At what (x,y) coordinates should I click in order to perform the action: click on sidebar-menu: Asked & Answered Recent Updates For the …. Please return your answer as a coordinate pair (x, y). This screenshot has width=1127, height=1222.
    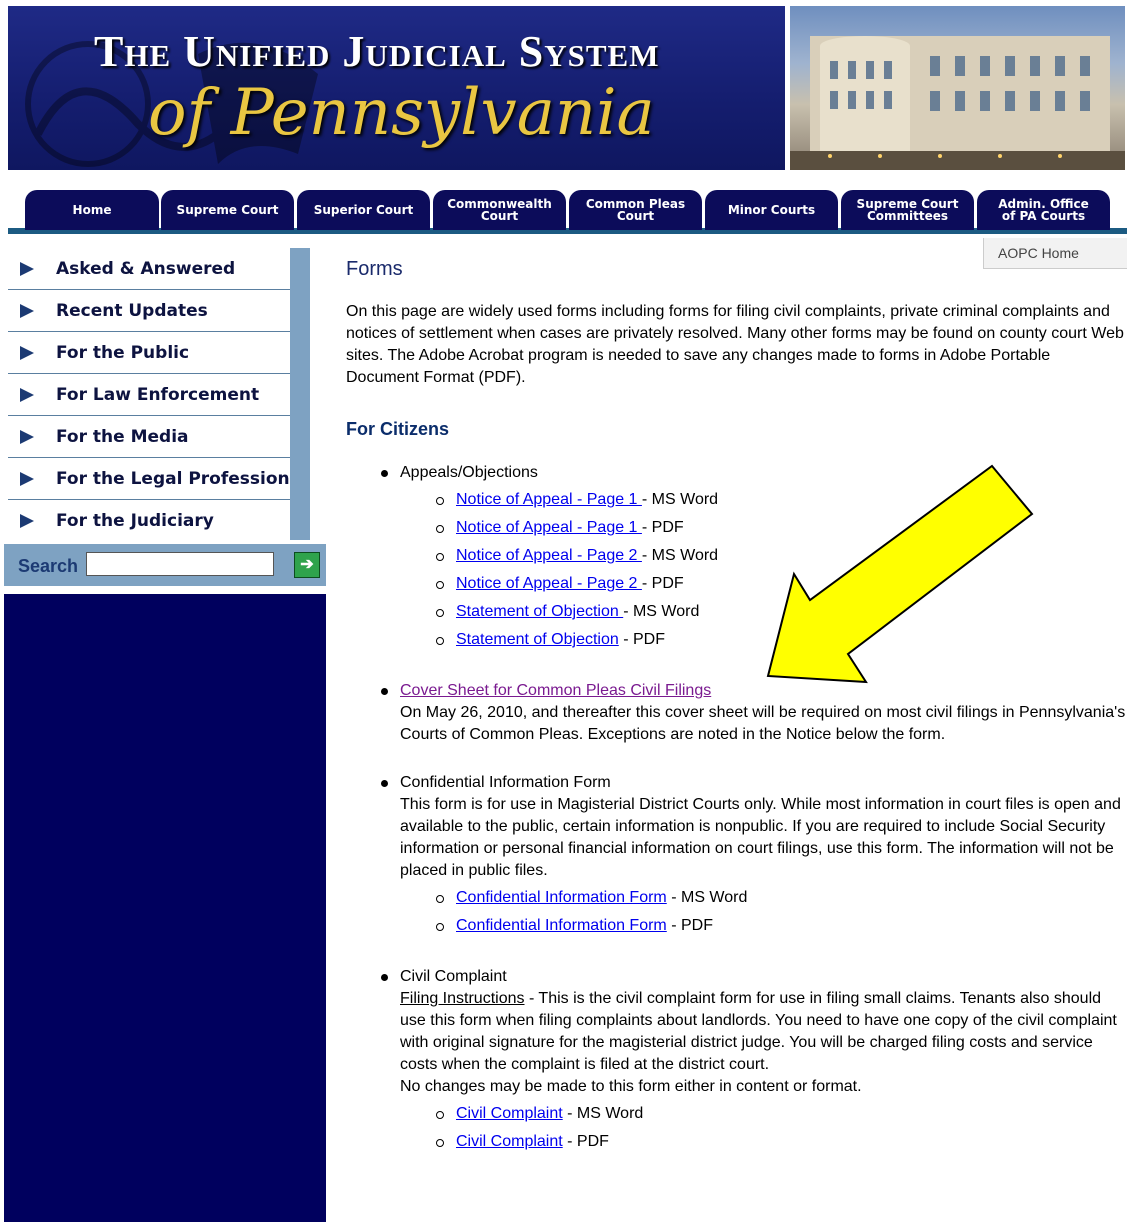
    Looking at the image, I should click on (149, 394).